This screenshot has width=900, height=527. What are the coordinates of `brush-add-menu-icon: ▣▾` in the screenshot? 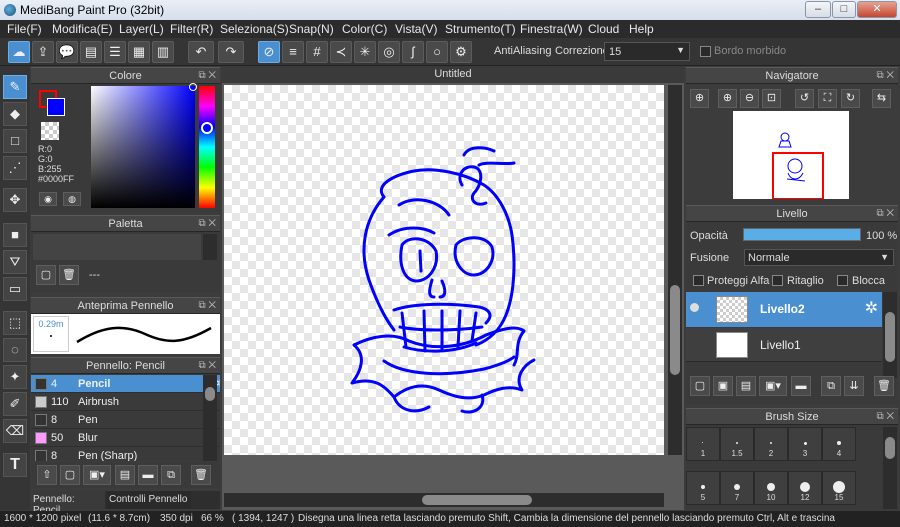 It's located at (97, 475).